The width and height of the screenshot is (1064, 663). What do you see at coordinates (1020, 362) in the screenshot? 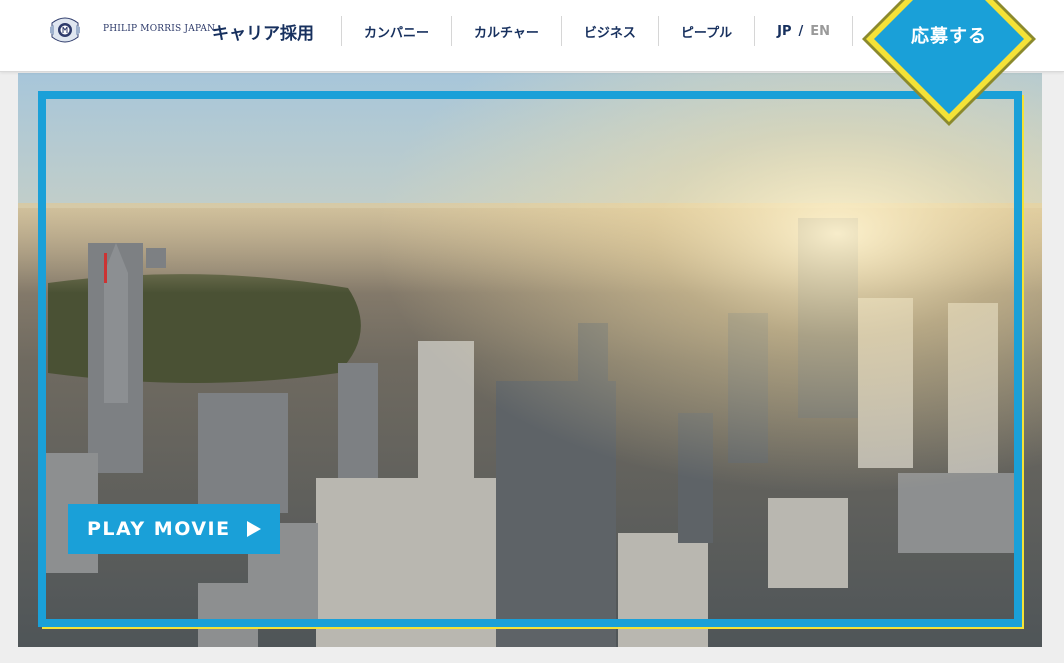
I see `frame-accent-right` at bounding box center [1020, 362].